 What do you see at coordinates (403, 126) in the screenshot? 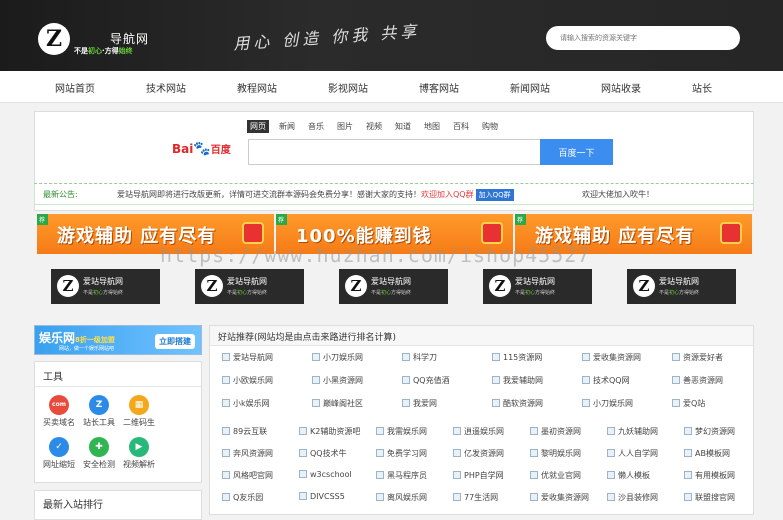
I see `tab-zhidao: 知道` at bounding box center [403, 126].